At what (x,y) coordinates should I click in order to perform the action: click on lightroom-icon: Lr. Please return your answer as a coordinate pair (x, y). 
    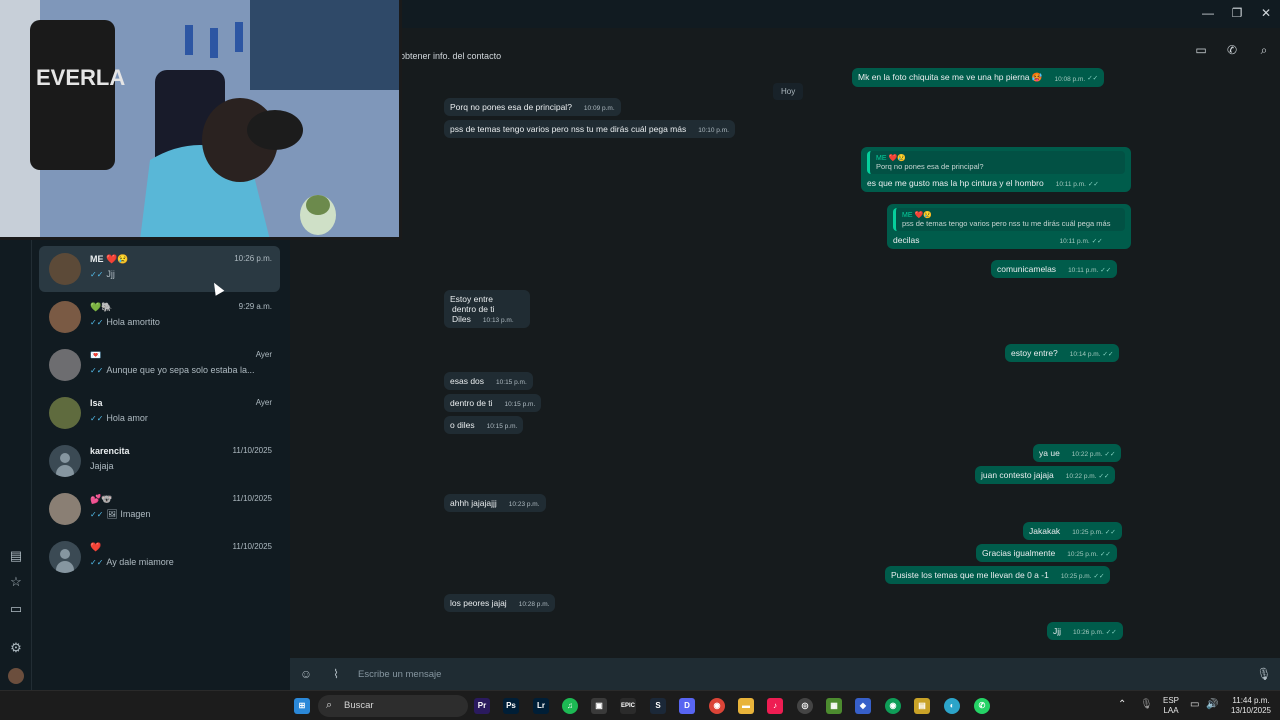
    Looking at the image, I should click on (541, 706).